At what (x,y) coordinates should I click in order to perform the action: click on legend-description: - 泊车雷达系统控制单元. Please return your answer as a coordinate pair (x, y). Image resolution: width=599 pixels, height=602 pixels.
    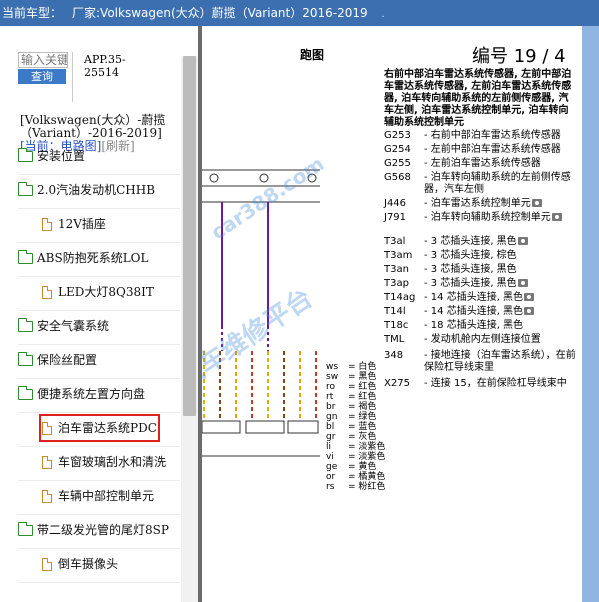
    Looking at the image, I should click on (477, 203).